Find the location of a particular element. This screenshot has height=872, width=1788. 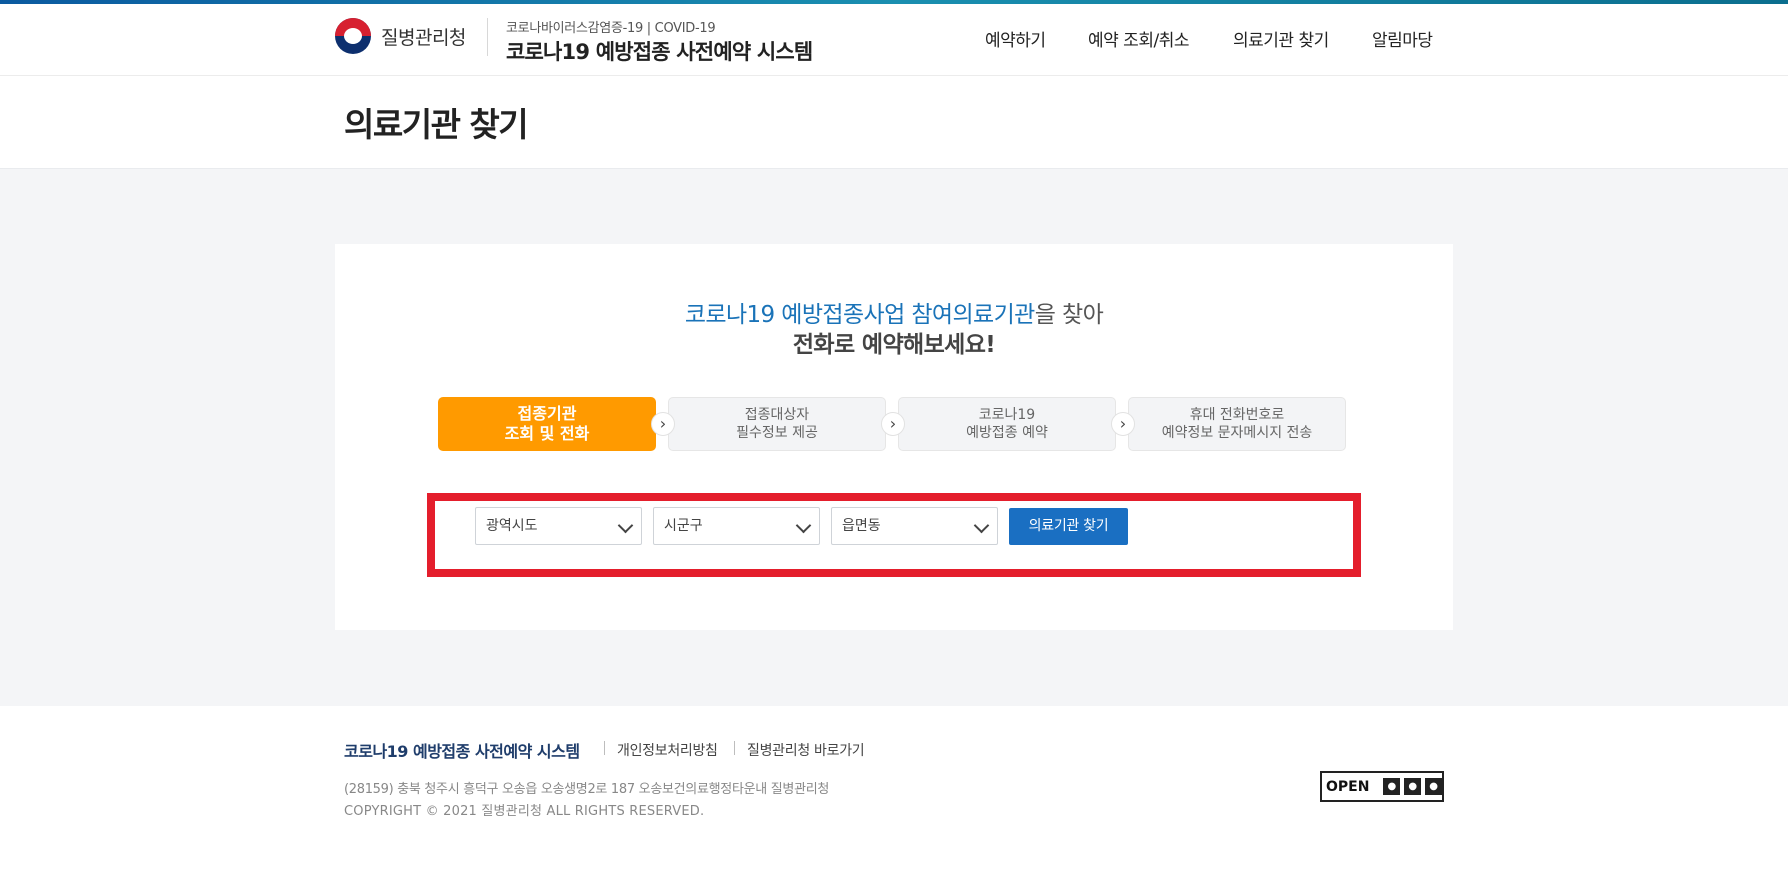

footer-title: 코로나19 예방접종 사전예약 시스템 is located at coordinates (462, 751).